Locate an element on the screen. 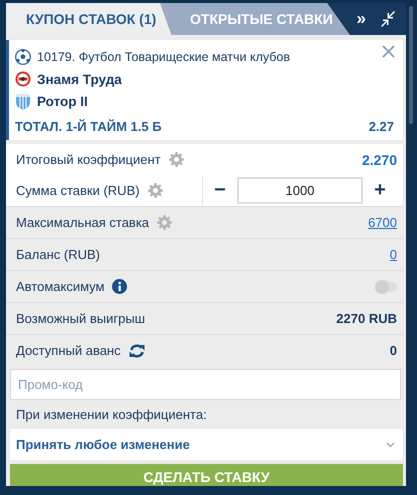  tab: КУПОН СТАВОК (1) is located at coordinates (89, 19).